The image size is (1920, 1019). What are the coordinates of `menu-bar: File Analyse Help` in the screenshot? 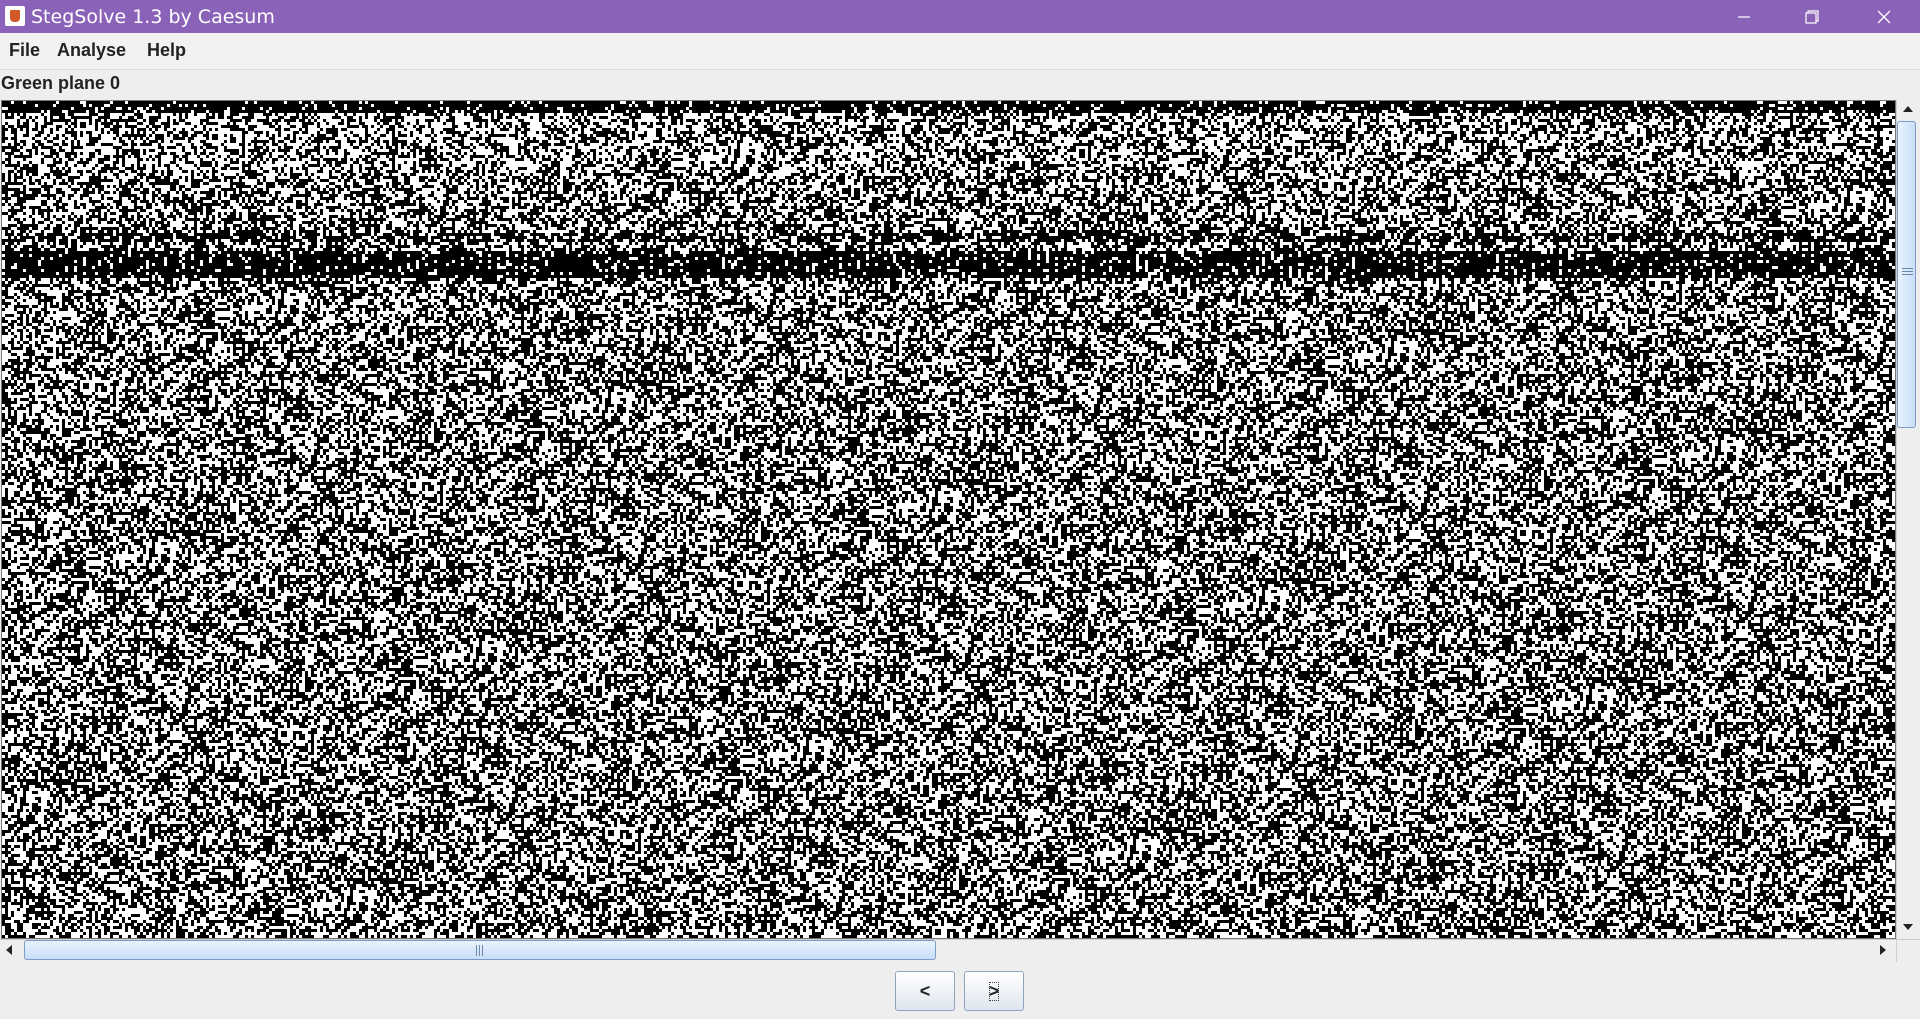 It's located at (960, 51).